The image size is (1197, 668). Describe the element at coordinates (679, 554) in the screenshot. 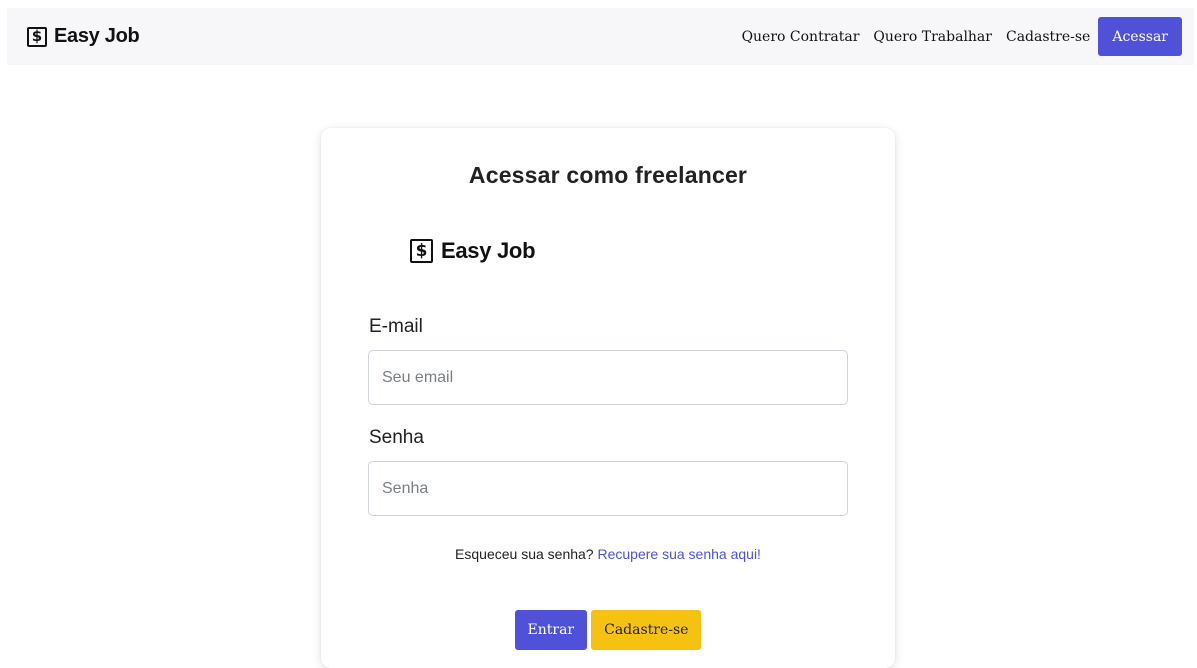

I see `recover-password-link: Recupere sua senha aqui!` at that location.